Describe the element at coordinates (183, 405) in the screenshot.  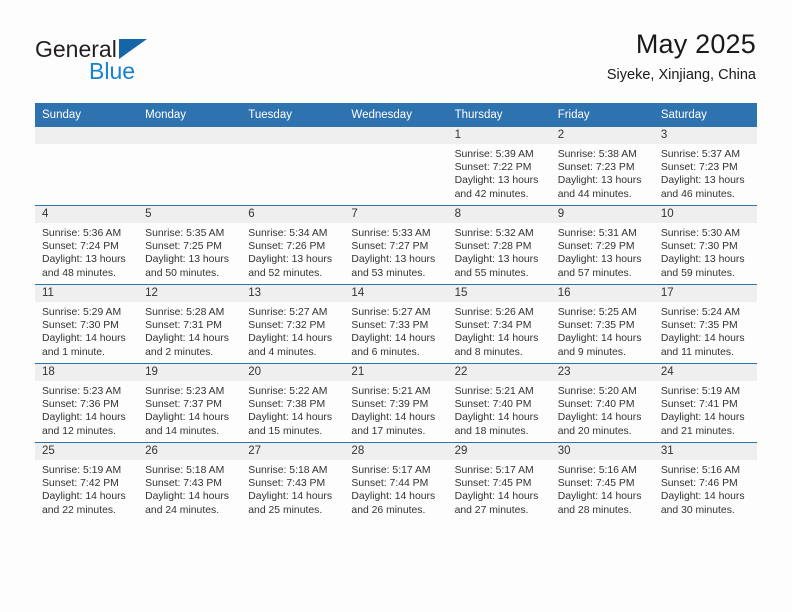
I see `sunset-text: Sunset: 7:37 PM` at that location.